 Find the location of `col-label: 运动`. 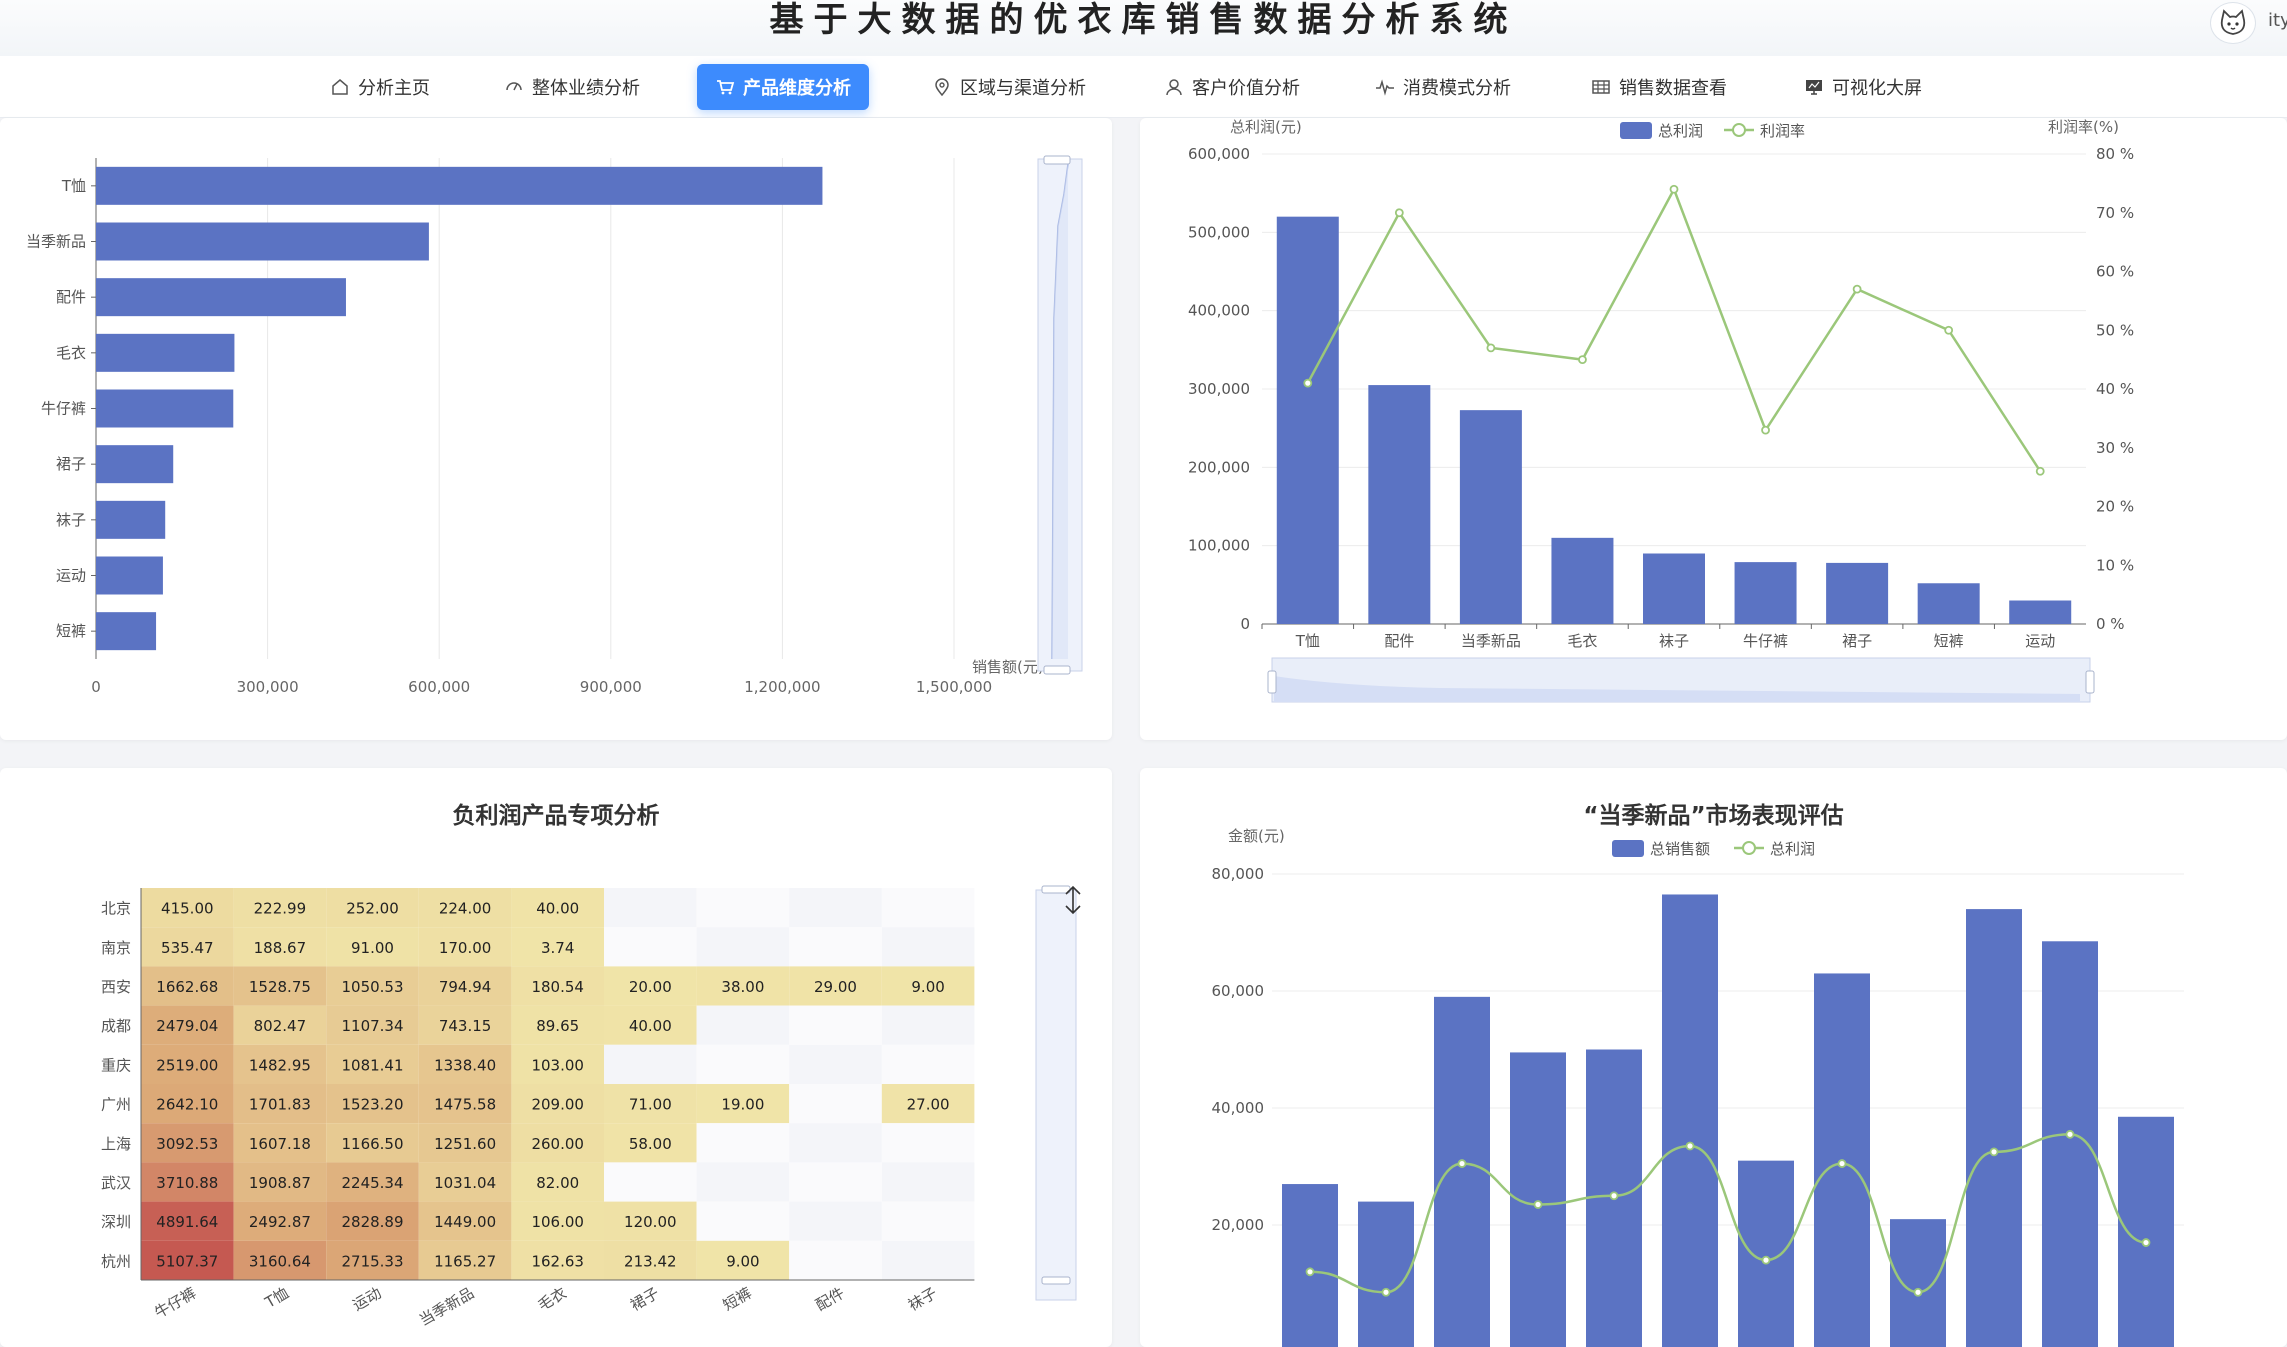

col-label: 运动 is located at coordinates (367, 1299).